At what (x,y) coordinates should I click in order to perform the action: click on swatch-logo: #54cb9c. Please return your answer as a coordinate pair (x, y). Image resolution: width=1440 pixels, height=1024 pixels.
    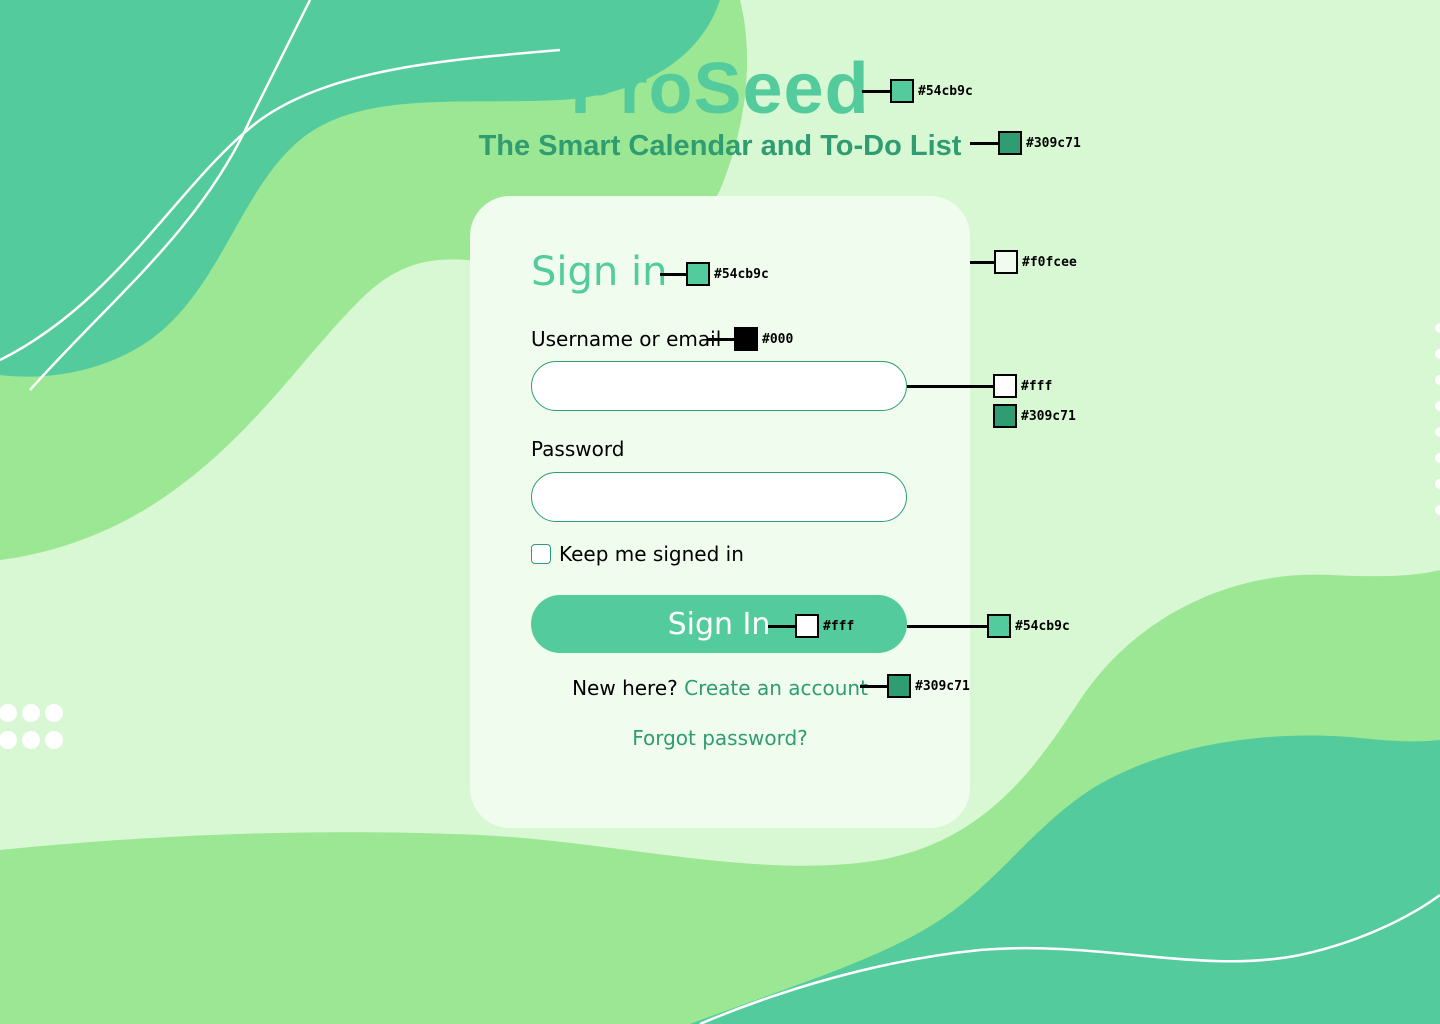
    Looking at the image, I should click on (917, 91).